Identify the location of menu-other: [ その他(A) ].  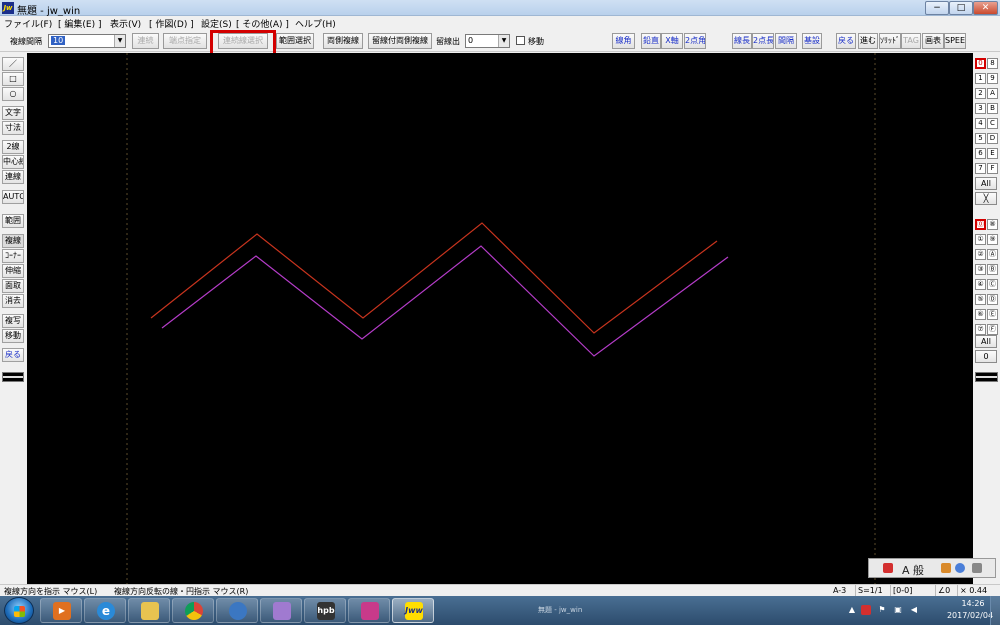
(262, 23).